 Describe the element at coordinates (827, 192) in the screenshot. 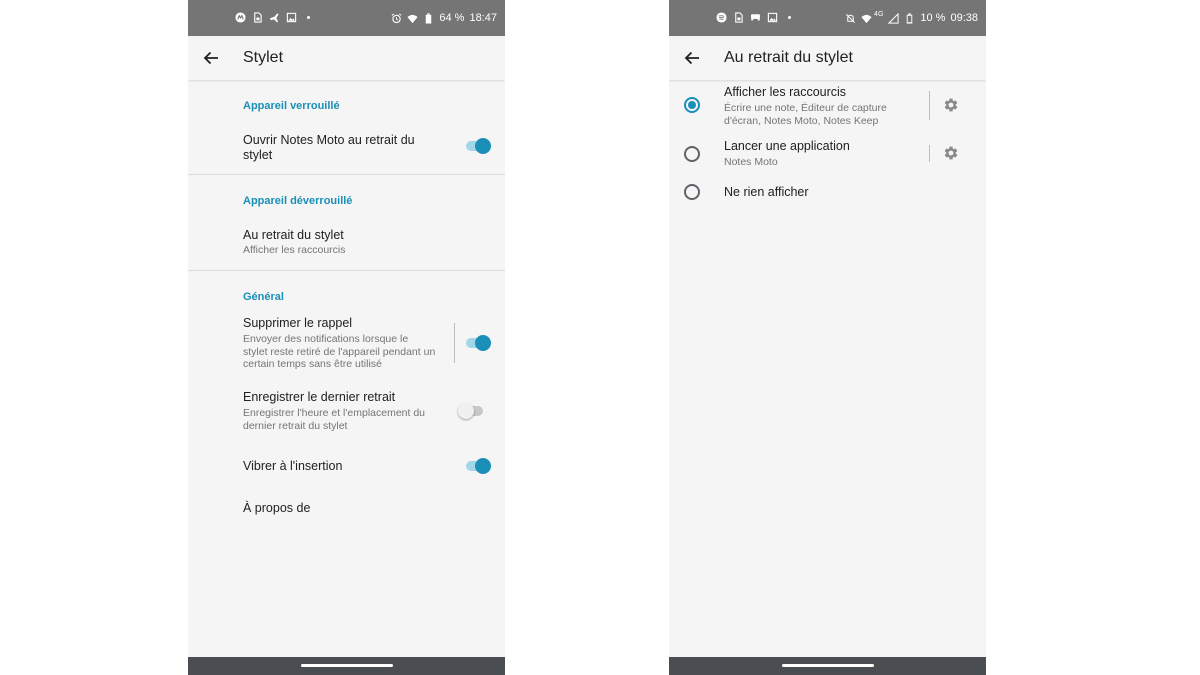

I see `option-show-nothing: Ne rien afficher` at that location.